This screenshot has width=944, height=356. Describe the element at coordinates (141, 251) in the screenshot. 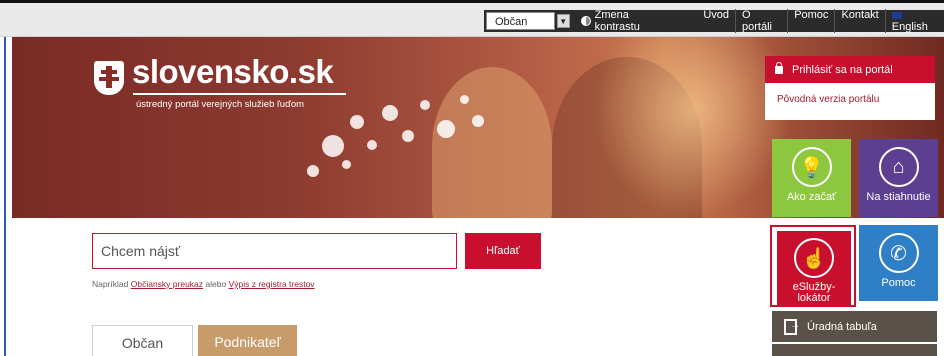

I see `search-placeholder: Chcem nájsť` at that location.